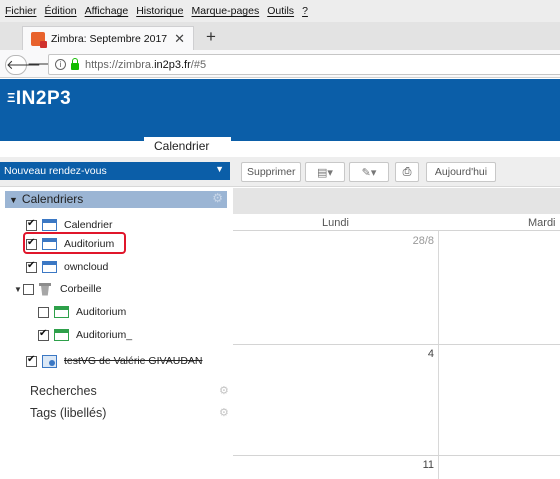 The width and height of the screenshot is (560, 479). Describe the element at coordinates (341, 146) in the screenshot. I see `tab-preferences: Préférences` at that location.